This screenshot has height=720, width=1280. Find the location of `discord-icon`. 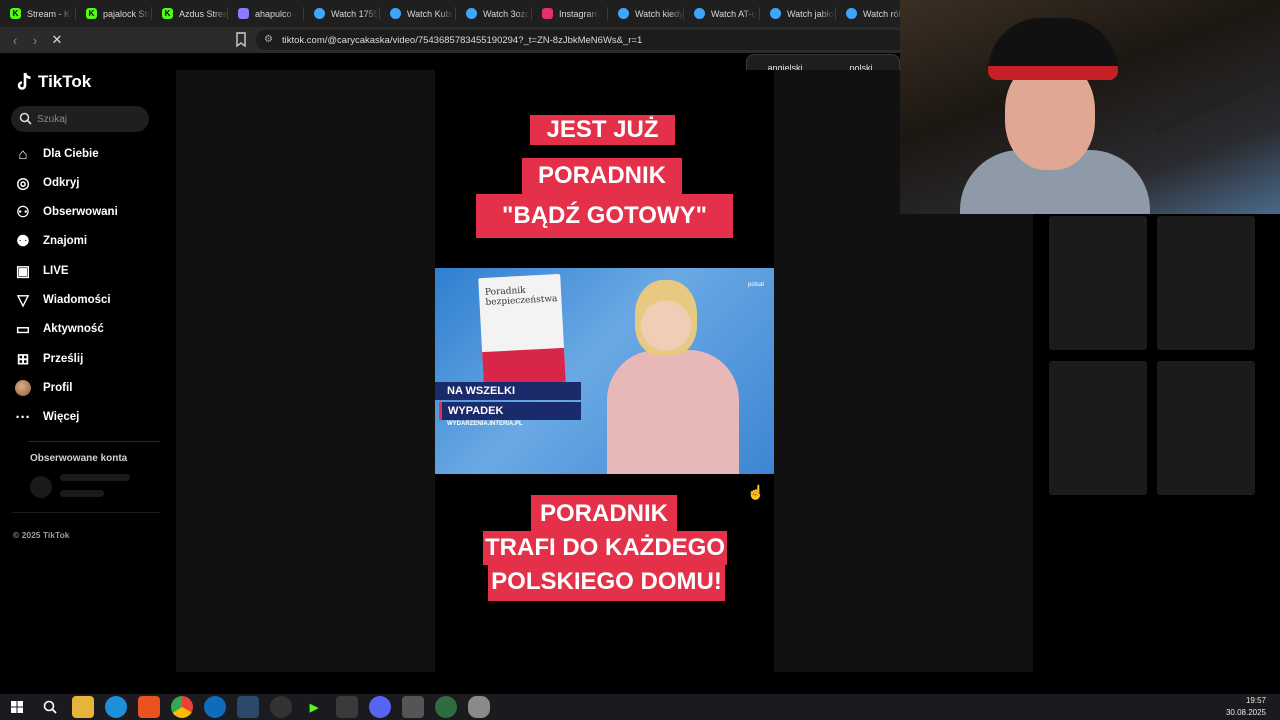

discord-icon is located at coordinates (380, 707).